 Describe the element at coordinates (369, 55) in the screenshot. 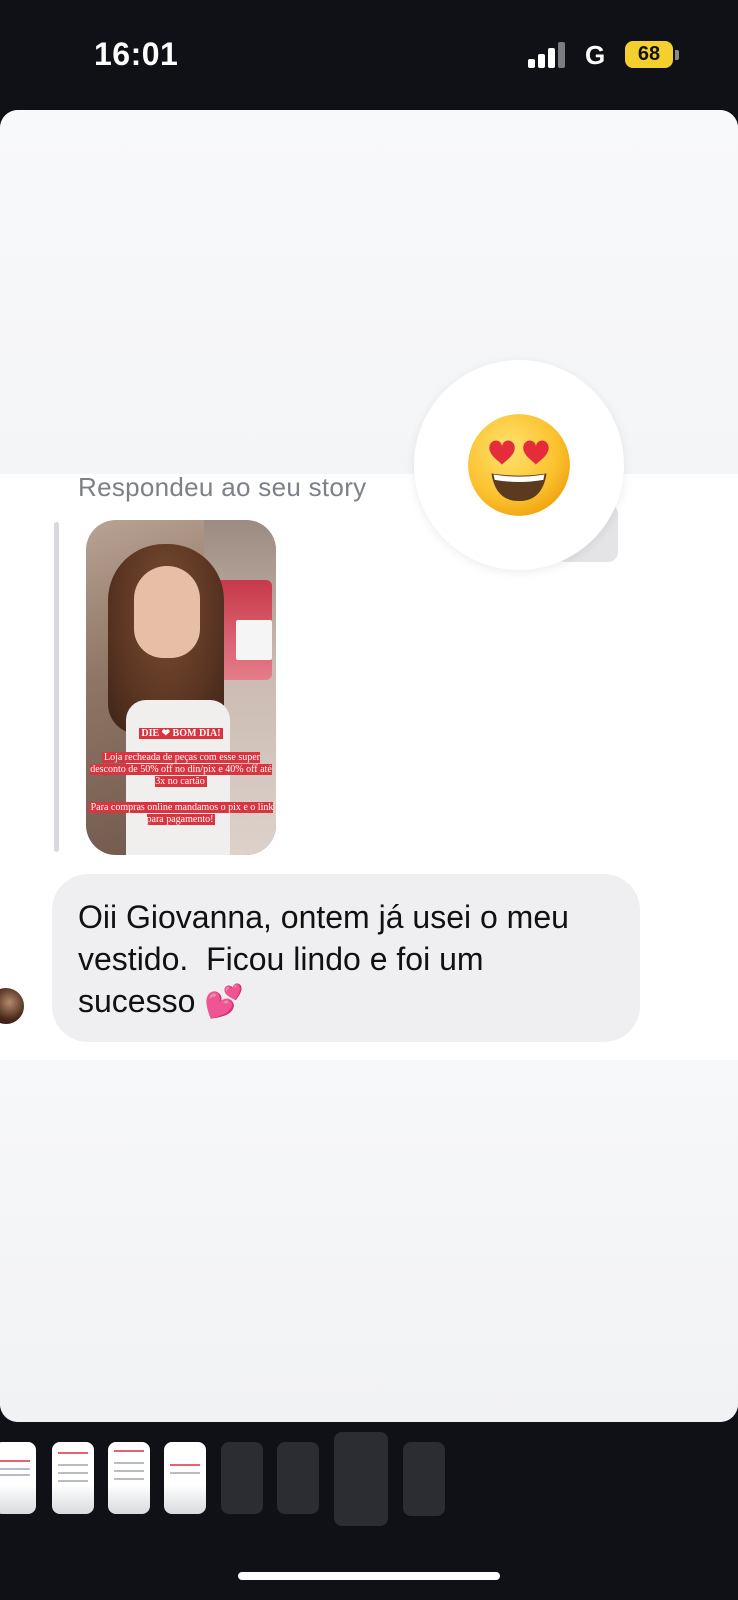

I see `status-bar: 16:01 G 68` at that location.